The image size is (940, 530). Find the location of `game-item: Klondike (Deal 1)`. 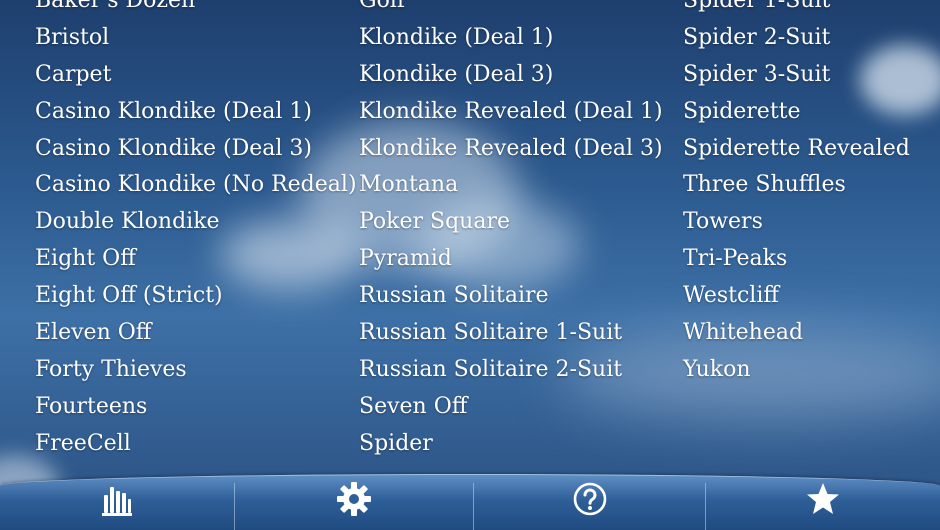

game-item: Klondike (Deal 1) is located at coordinates (511, 38).